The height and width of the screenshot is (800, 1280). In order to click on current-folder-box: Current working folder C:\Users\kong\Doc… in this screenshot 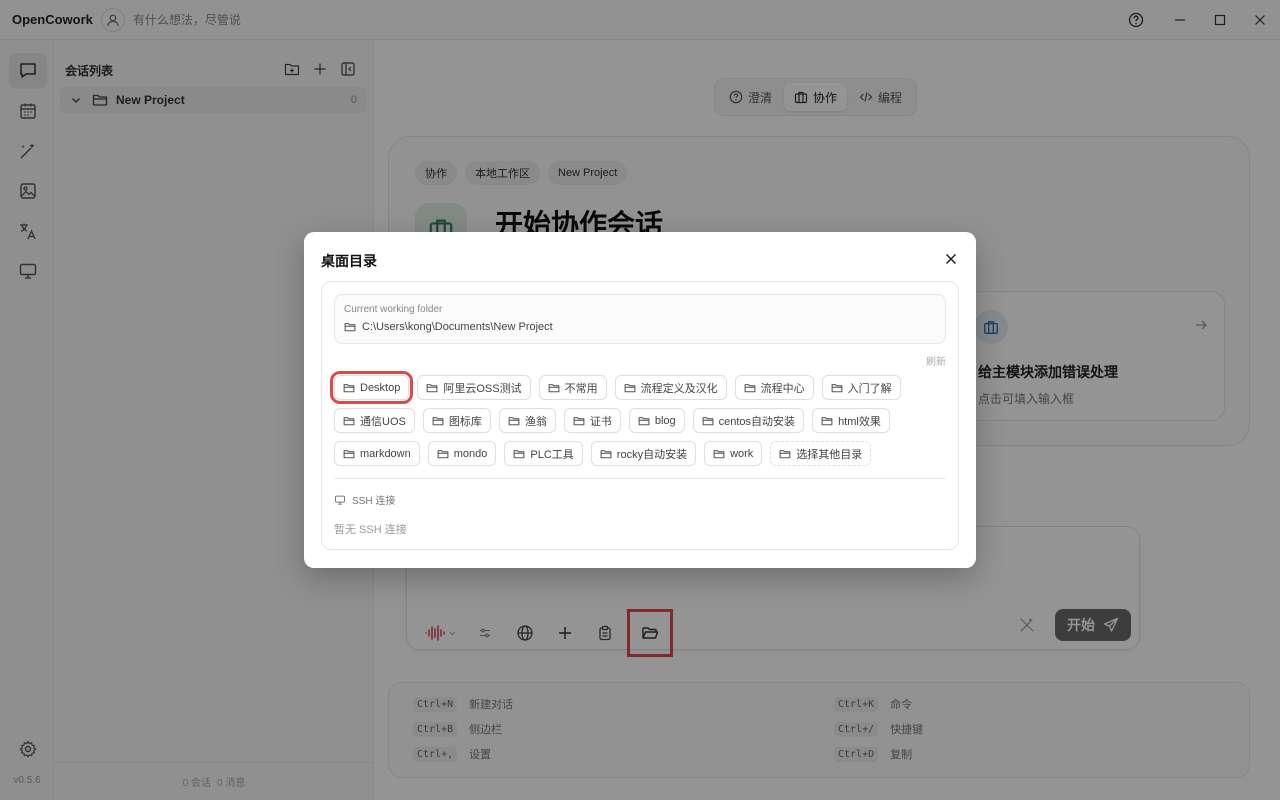, I will do `click(640, 319)`.